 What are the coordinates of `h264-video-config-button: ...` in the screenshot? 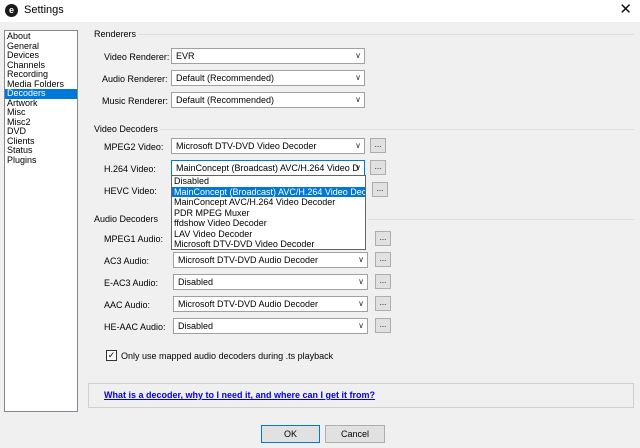 It's located at (378, 167).